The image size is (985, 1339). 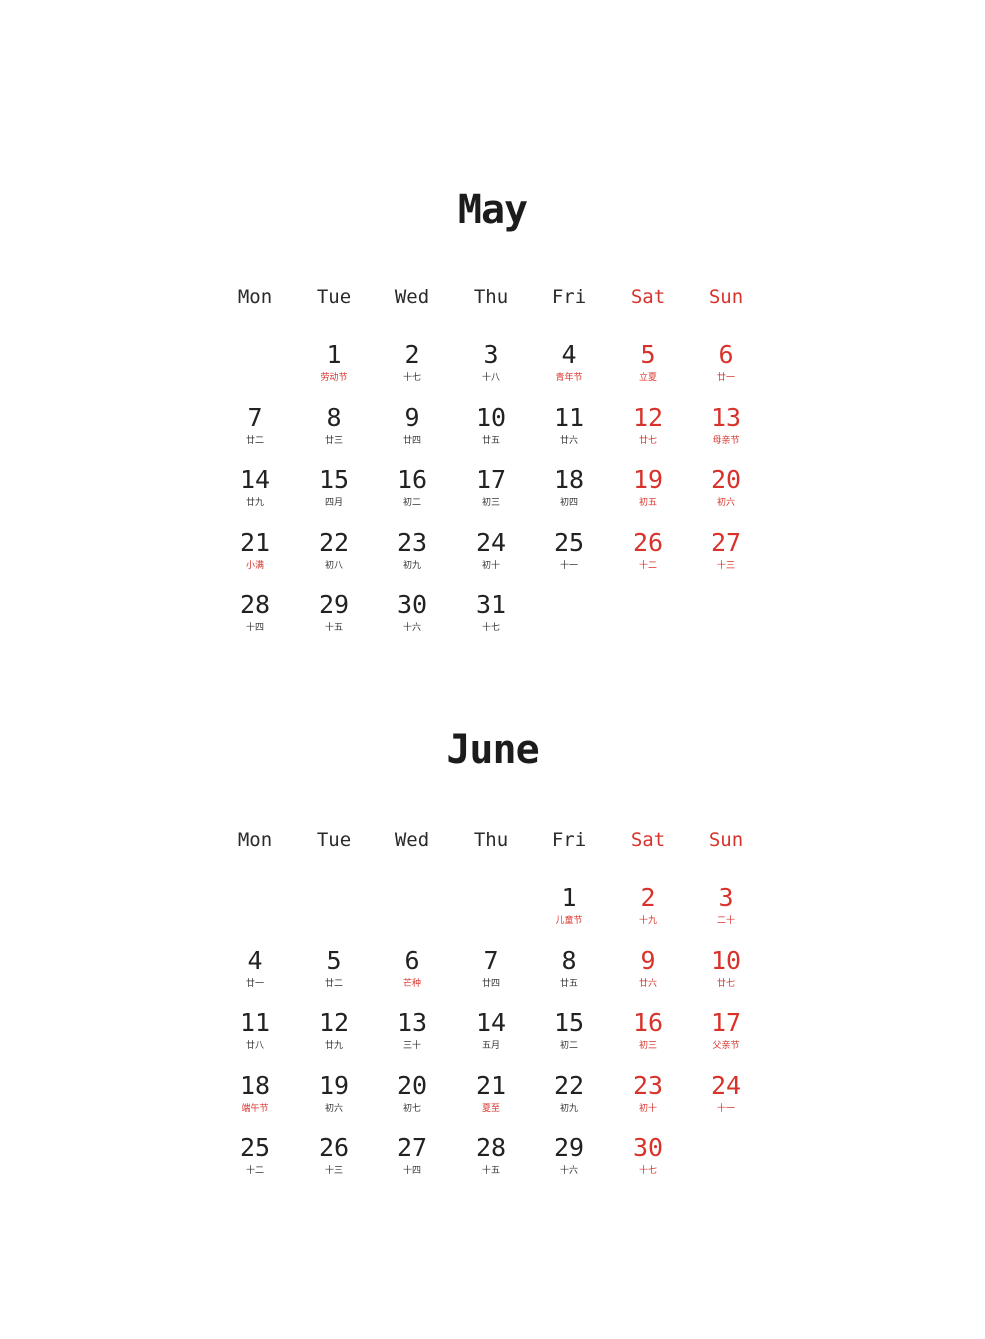 I want to click on day-cell: 5 廿二, so click(x=334, y=968).